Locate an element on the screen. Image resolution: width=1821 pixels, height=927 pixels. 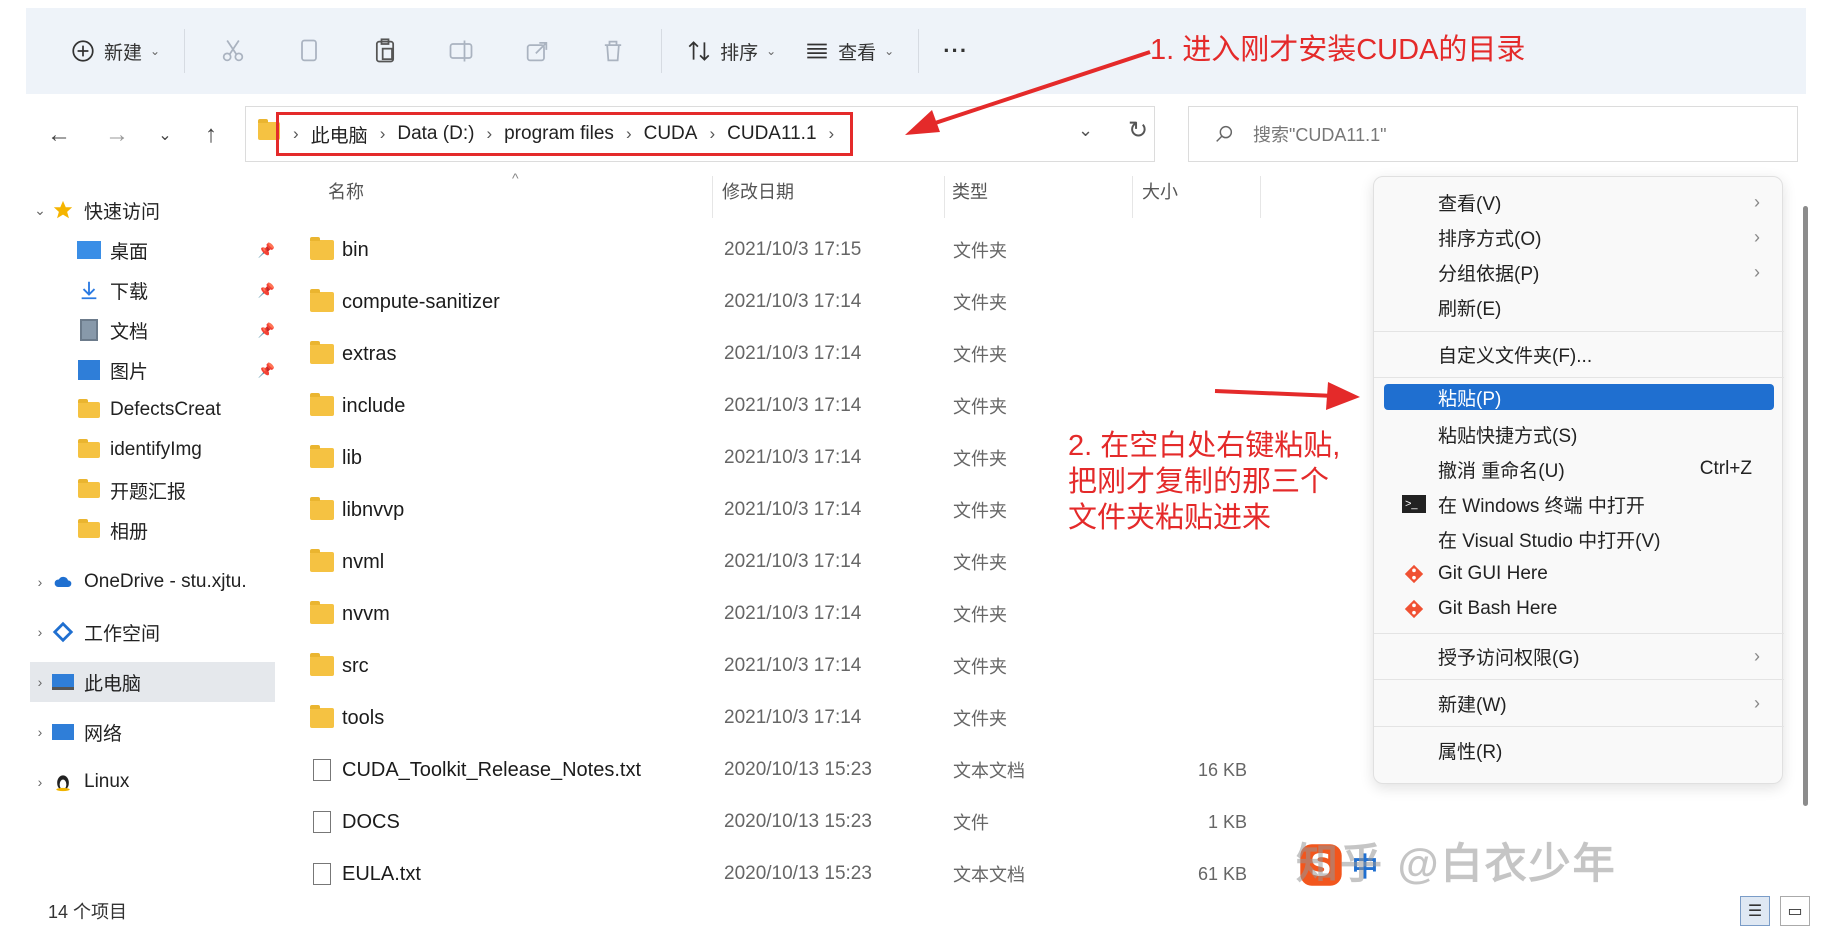
sidebar-item-identifyimg: identifyImg is located at coordinates (152, 450).